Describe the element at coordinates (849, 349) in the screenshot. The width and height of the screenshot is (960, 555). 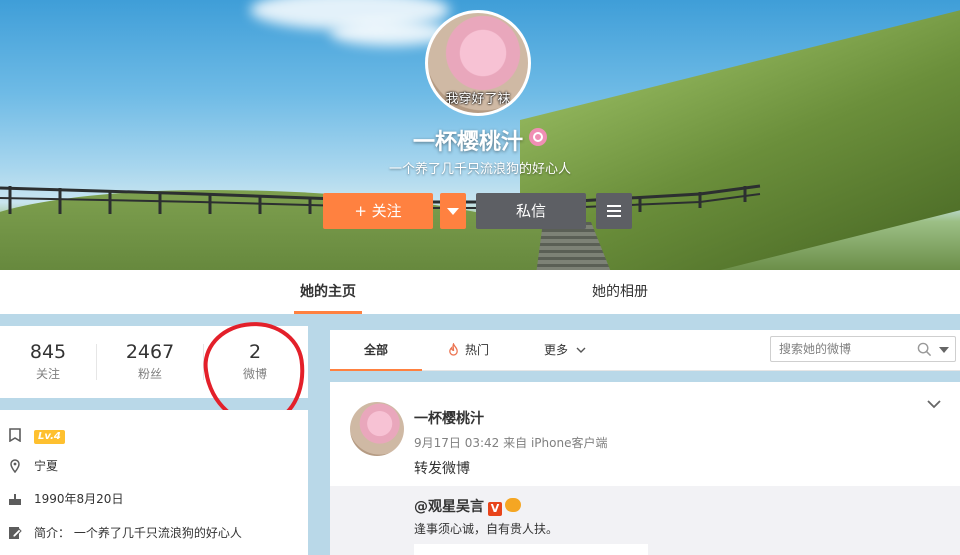
I see `search-input` at that location.